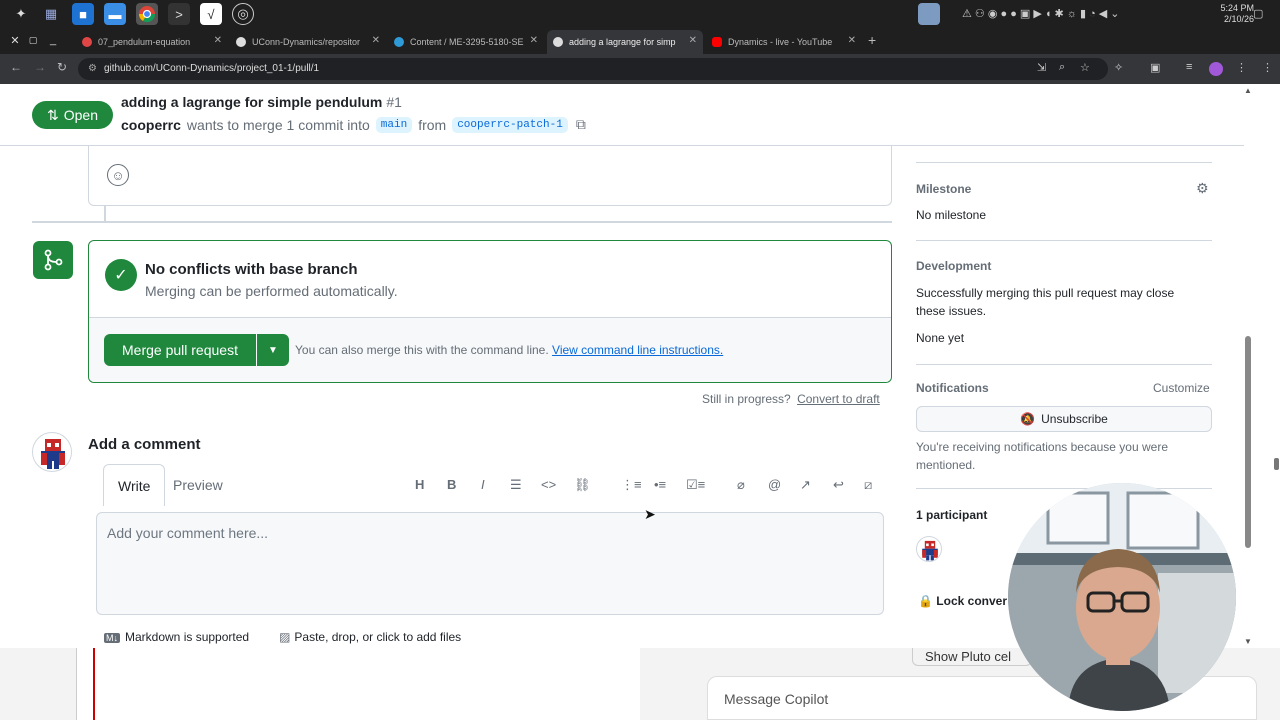 The width and height of the screenshot is (1280, 720). I want to click on pr-author-link: cooperrc, so click(151, 125).